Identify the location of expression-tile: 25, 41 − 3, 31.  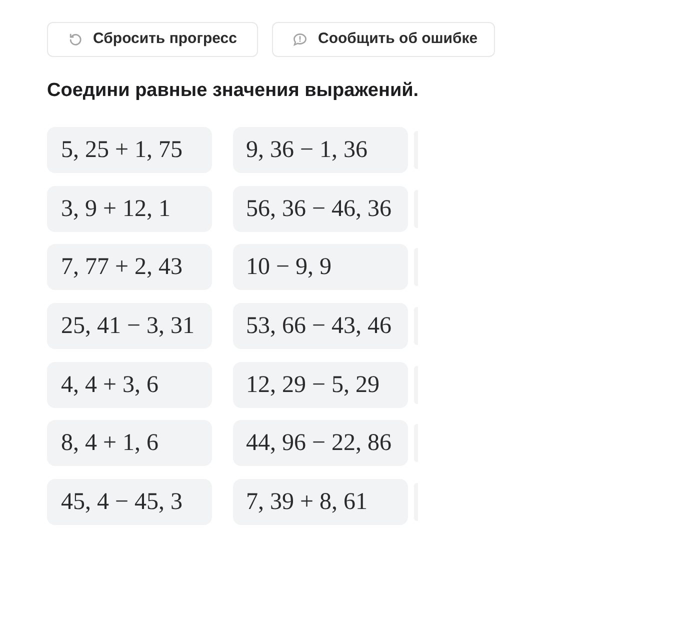
(129, 325).